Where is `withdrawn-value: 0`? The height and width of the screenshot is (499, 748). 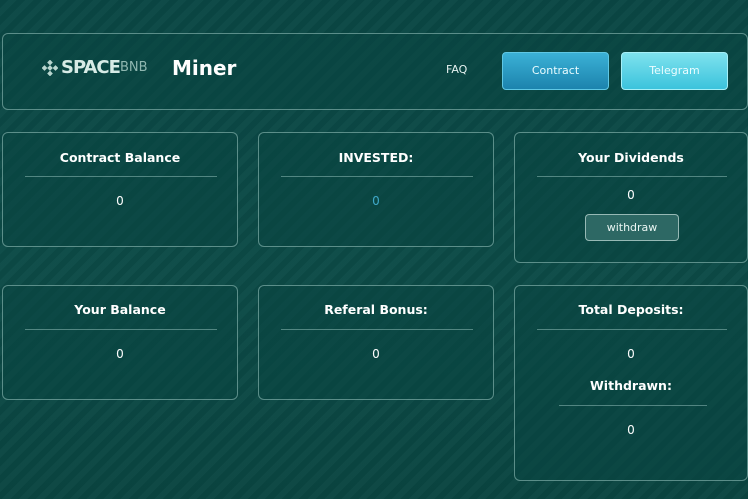
withdrawn-value: 0 is located at coordinates (631, 430).